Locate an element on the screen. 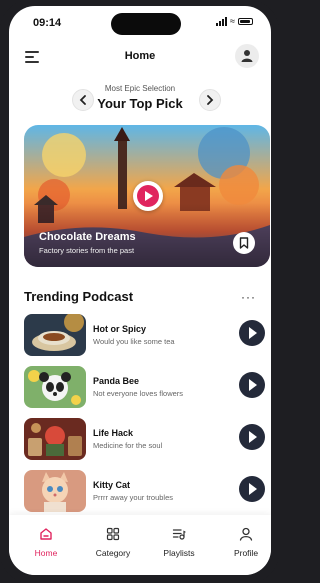 The width and height of the screenshot is (320, 583). status-bar: 09:14 ≈ is located at coordinates (140, 21).